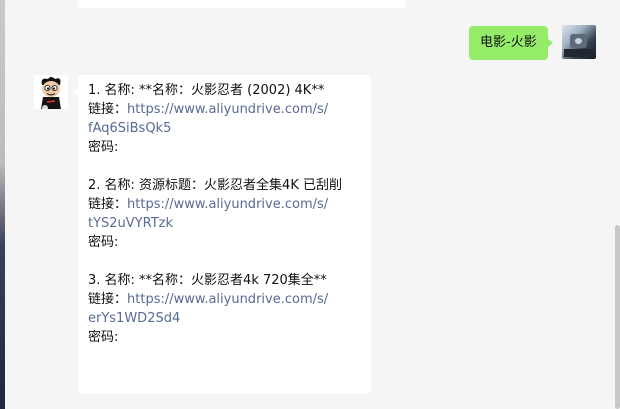 The height and width of the screenshot is (409, 620). I want to click on share-link-code: tYS2uVYRTzk, so click(225, 223).